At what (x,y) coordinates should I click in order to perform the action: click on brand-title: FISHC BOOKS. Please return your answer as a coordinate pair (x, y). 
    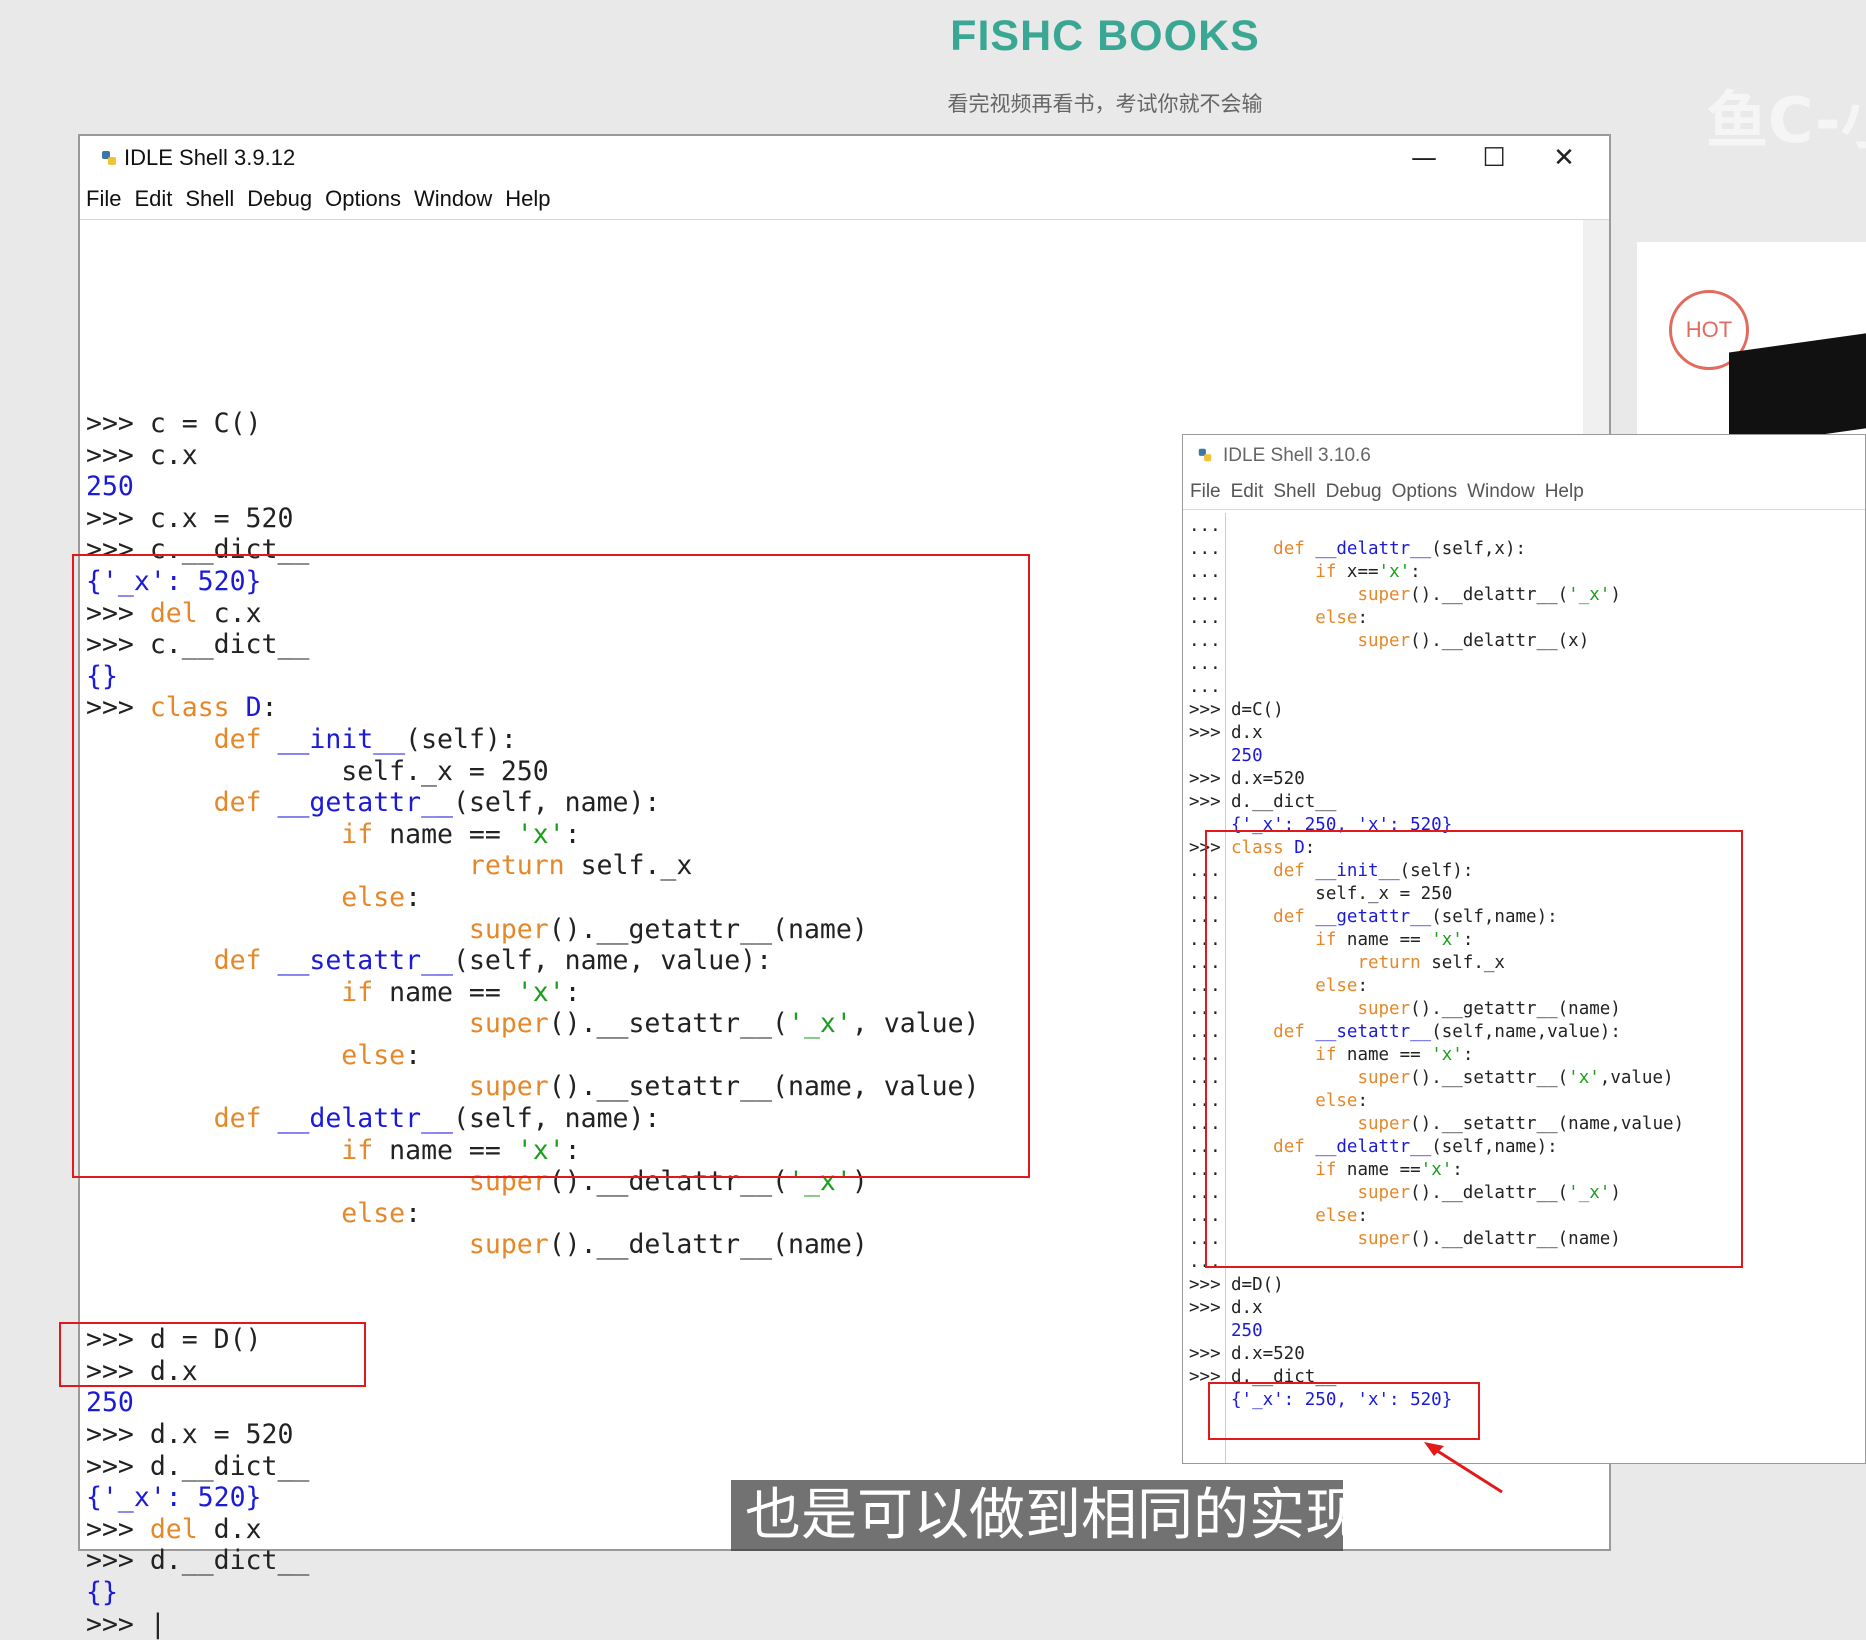
    Looking at the image, I should click on (1105, 36).